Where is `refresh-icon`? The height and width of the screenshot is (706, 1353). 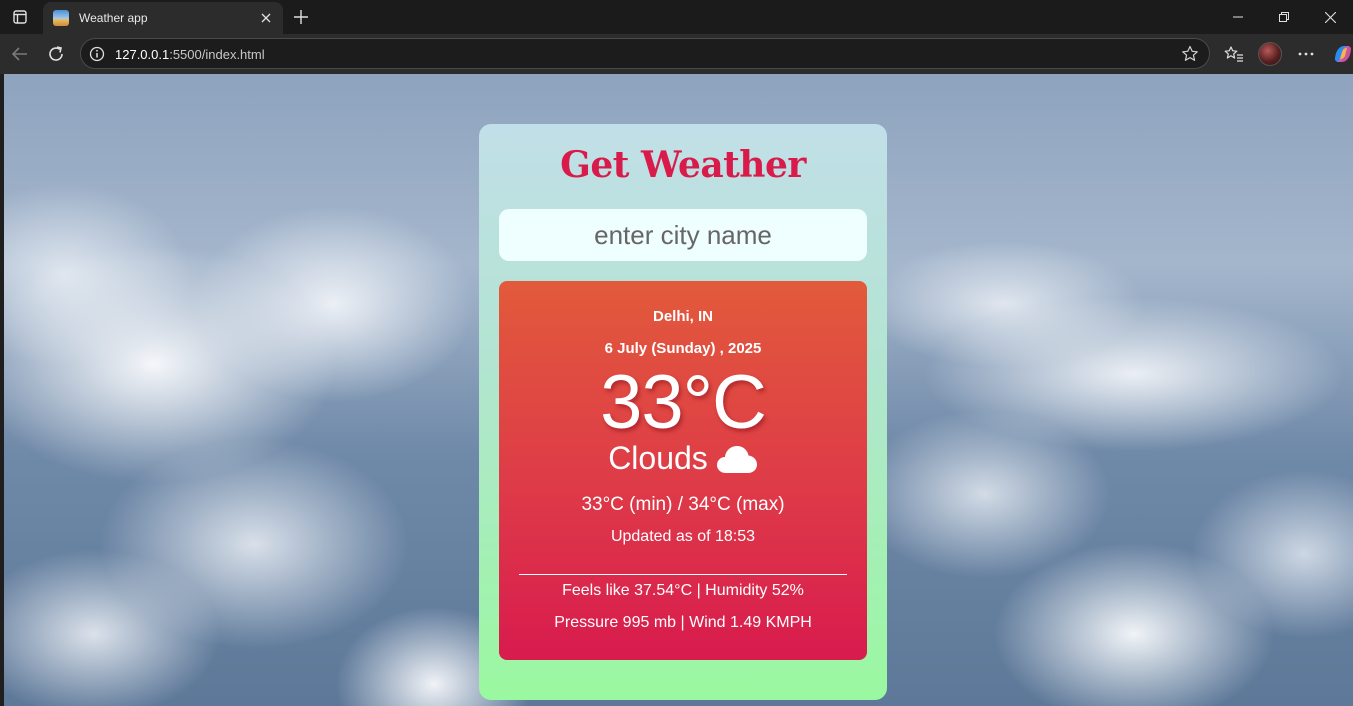 refresh-icon is located at coordinates (56, 54).